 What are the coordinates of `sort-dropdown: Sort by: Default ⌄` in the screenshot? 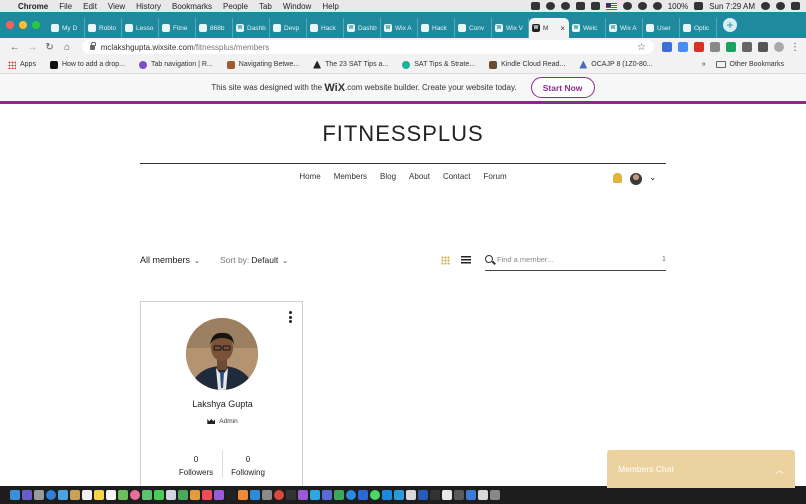 It's located at (254, 260).